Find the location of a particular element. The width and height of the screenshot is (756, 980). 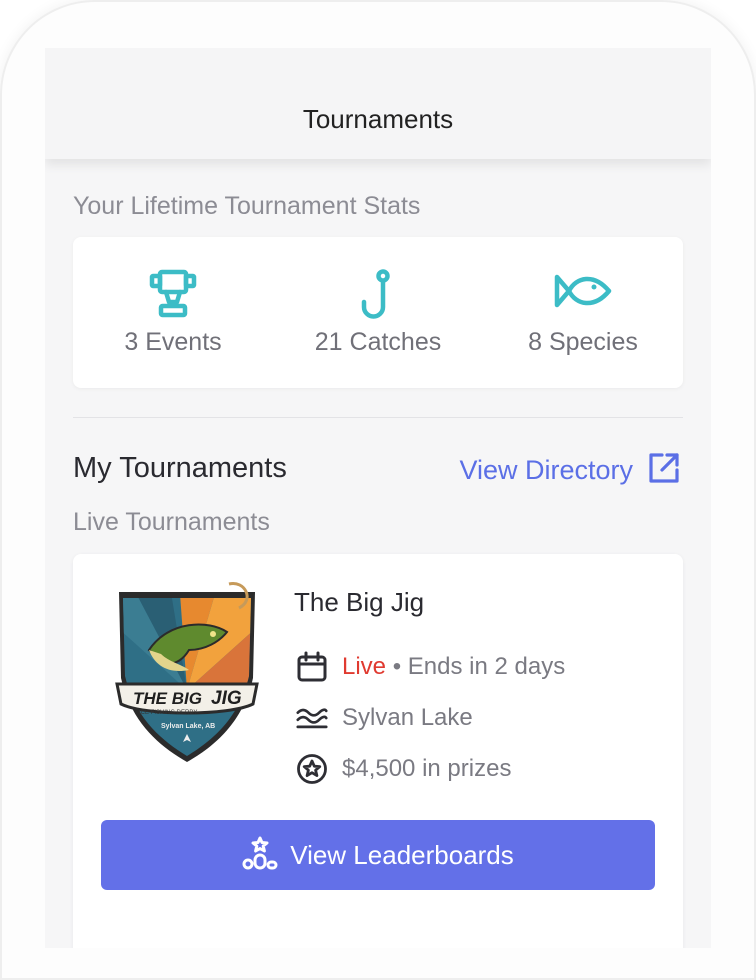

location-row: Sylvan Lake is located at coordinates (384, 718).